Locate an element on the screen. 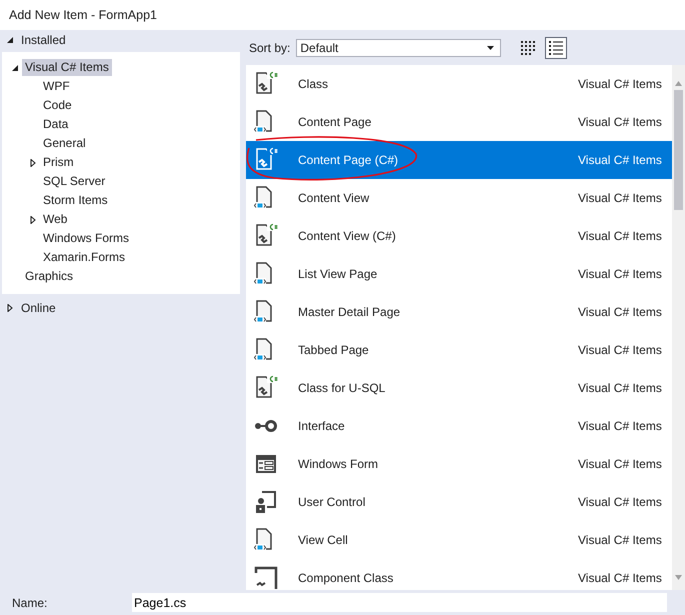 This screenshot has height=615, width=685. template-row: Tabbed Page Visual C# Items is located at coordinates (459, 350).